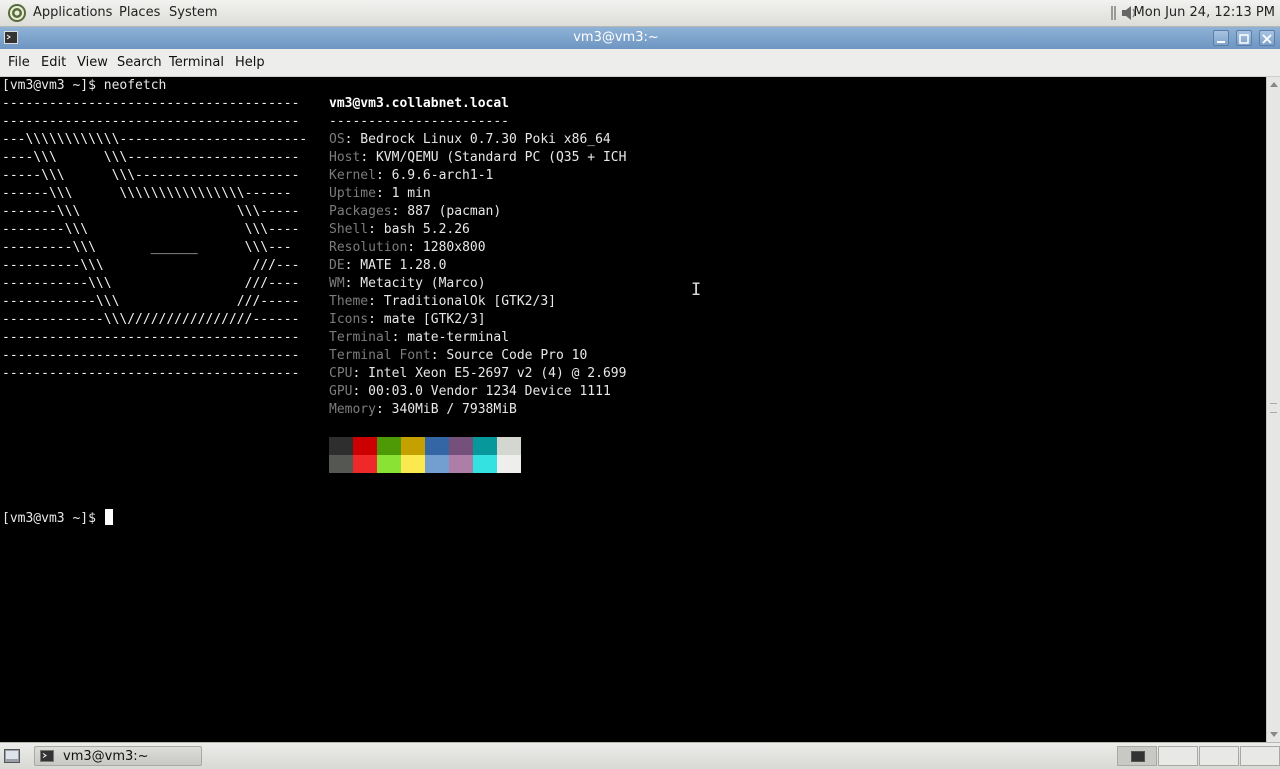 The height and width of the screenshot is (769, 1280). Describe the element at coordinates (493, 157) in the screenshot. I see `info-value: : KVM/QEMU (Standard PC (Q35 + ICH` at that location.